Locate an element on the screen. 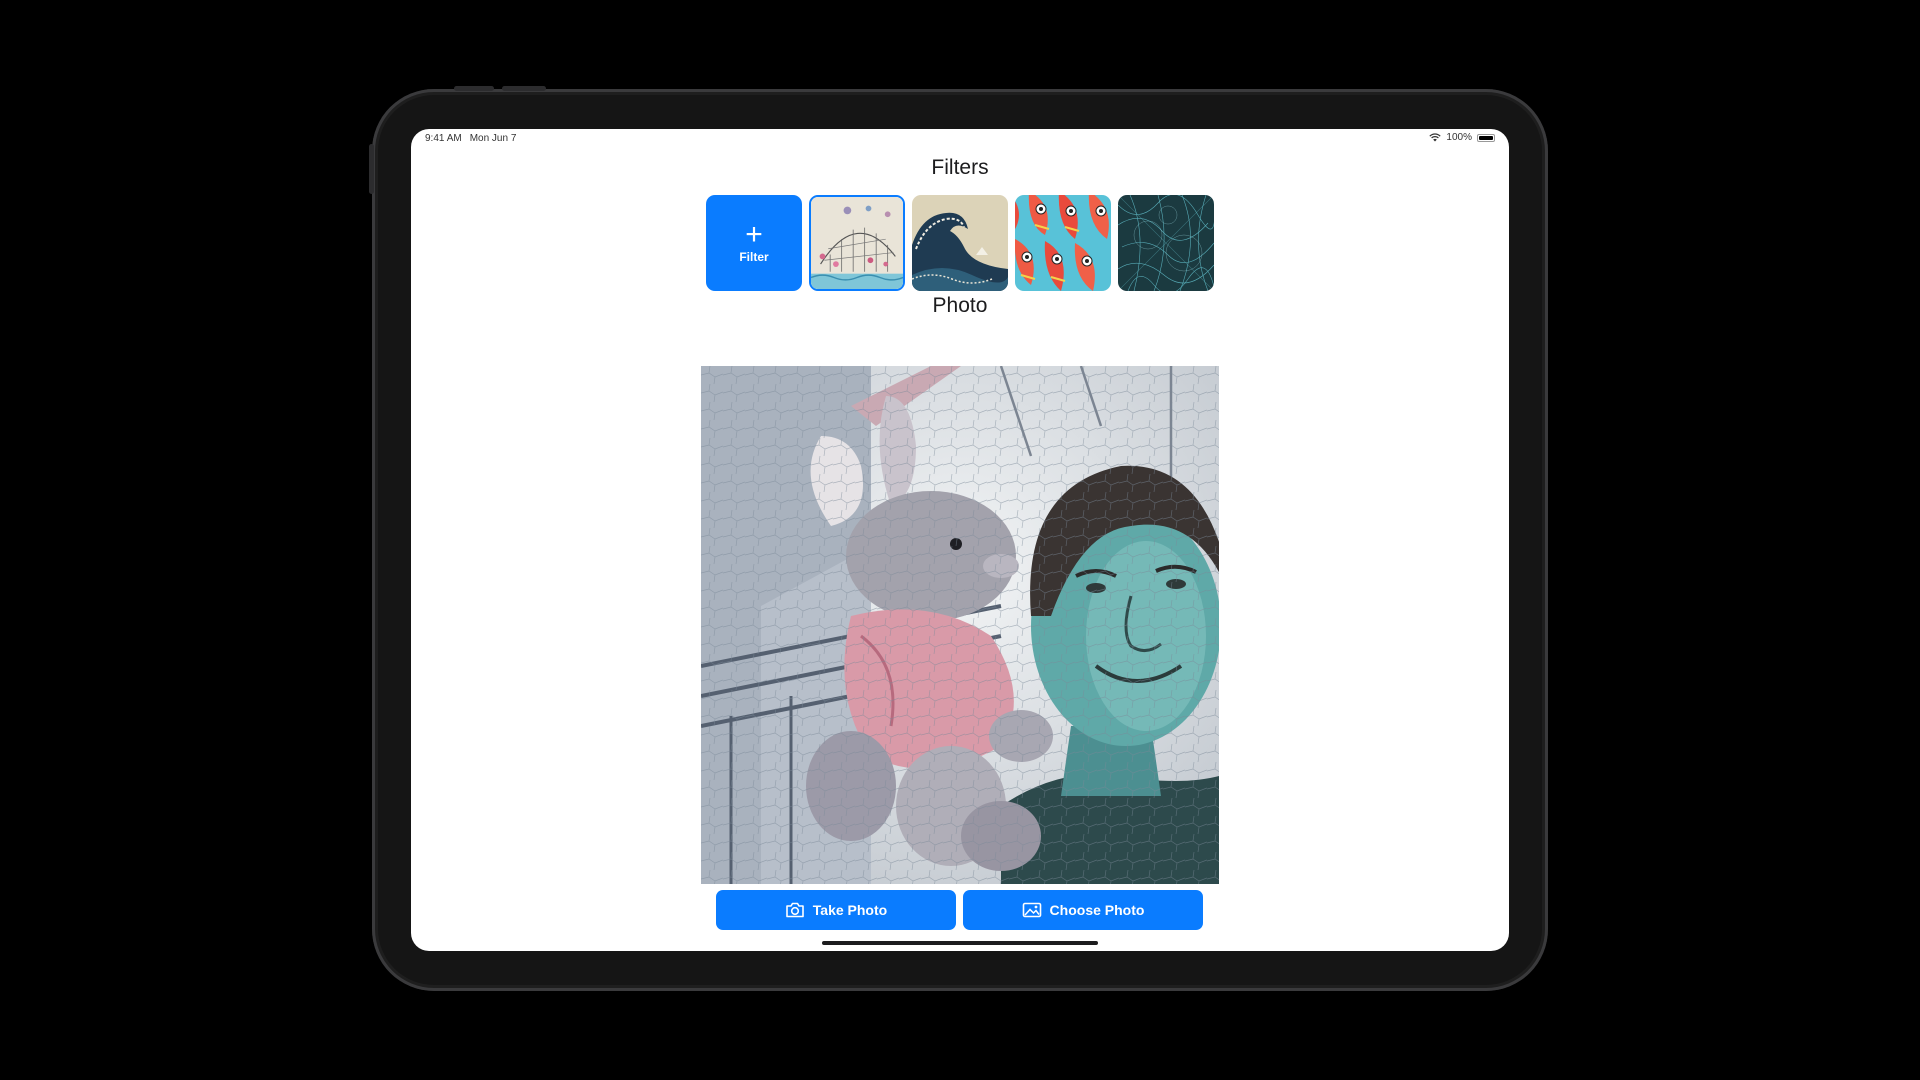 The height and width of the screenshot is (1080, 1920). filter-thumbnail-sketch-bridge is located at coordinates (857, 243).